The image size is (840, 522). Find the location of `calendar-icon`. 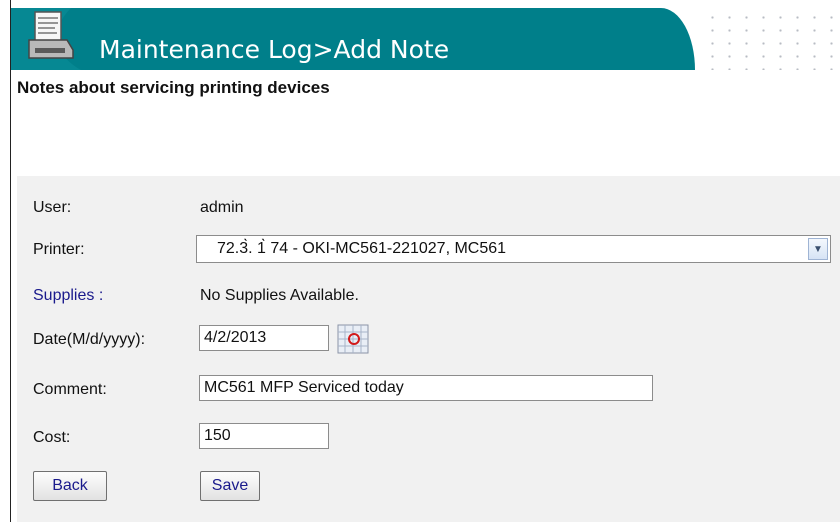

calendar-icon is located at coordinates (353, 339).